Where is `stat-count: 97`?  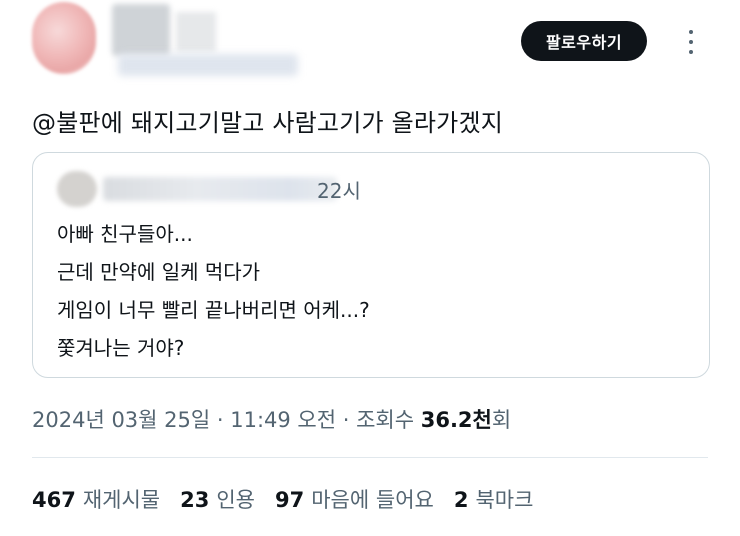 stat-count: 97 is located at coordinates (290, 500).